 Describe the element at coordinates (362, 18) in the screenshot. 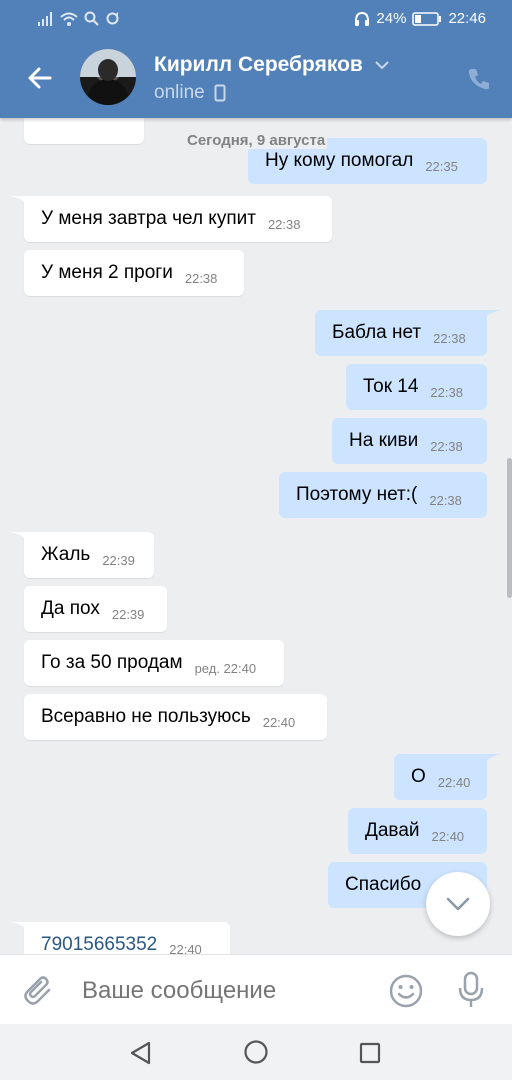

I see `headphones-icon` at that location.